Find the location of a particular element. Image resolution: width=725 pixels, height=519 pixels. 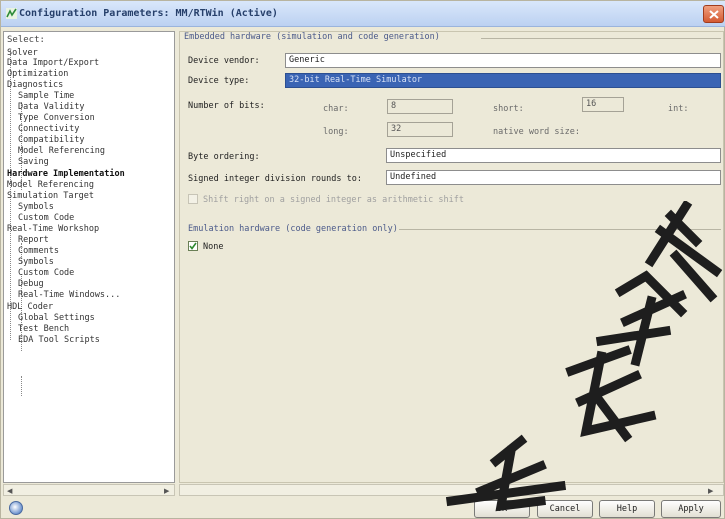

tree-item-hardware-implementation: Hardware Implementation is located at coordinates (66, 174).